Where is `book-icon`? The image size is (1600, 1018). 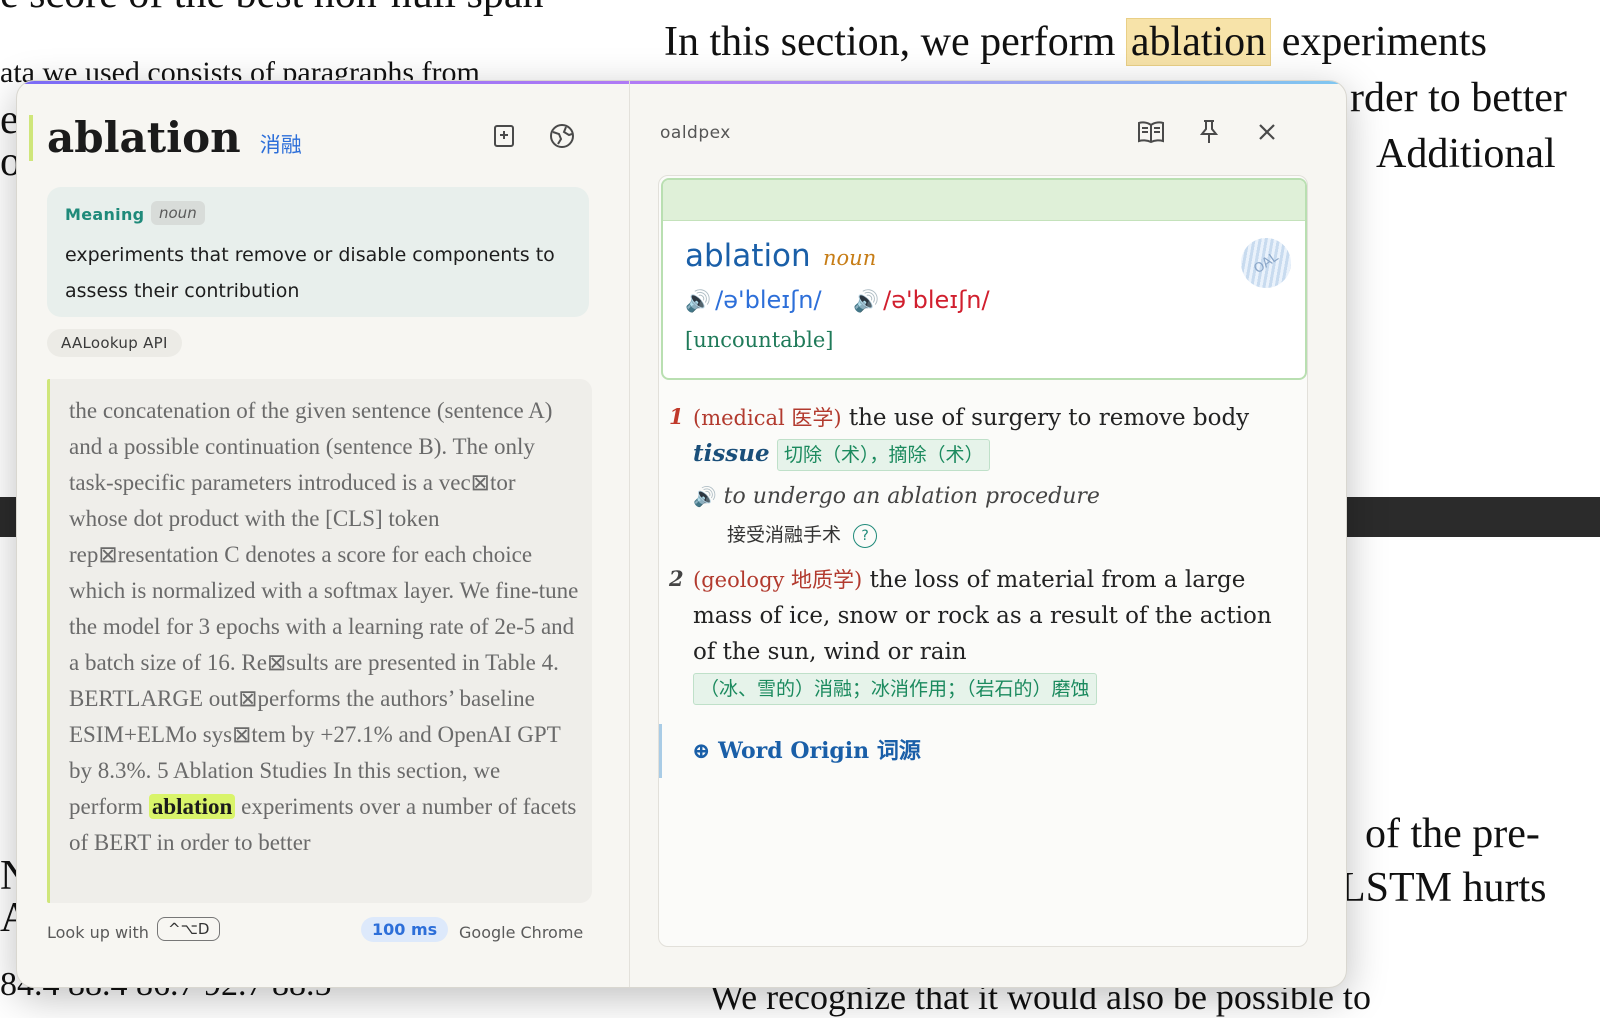 book-icon is located at coordinates (1151, 132).